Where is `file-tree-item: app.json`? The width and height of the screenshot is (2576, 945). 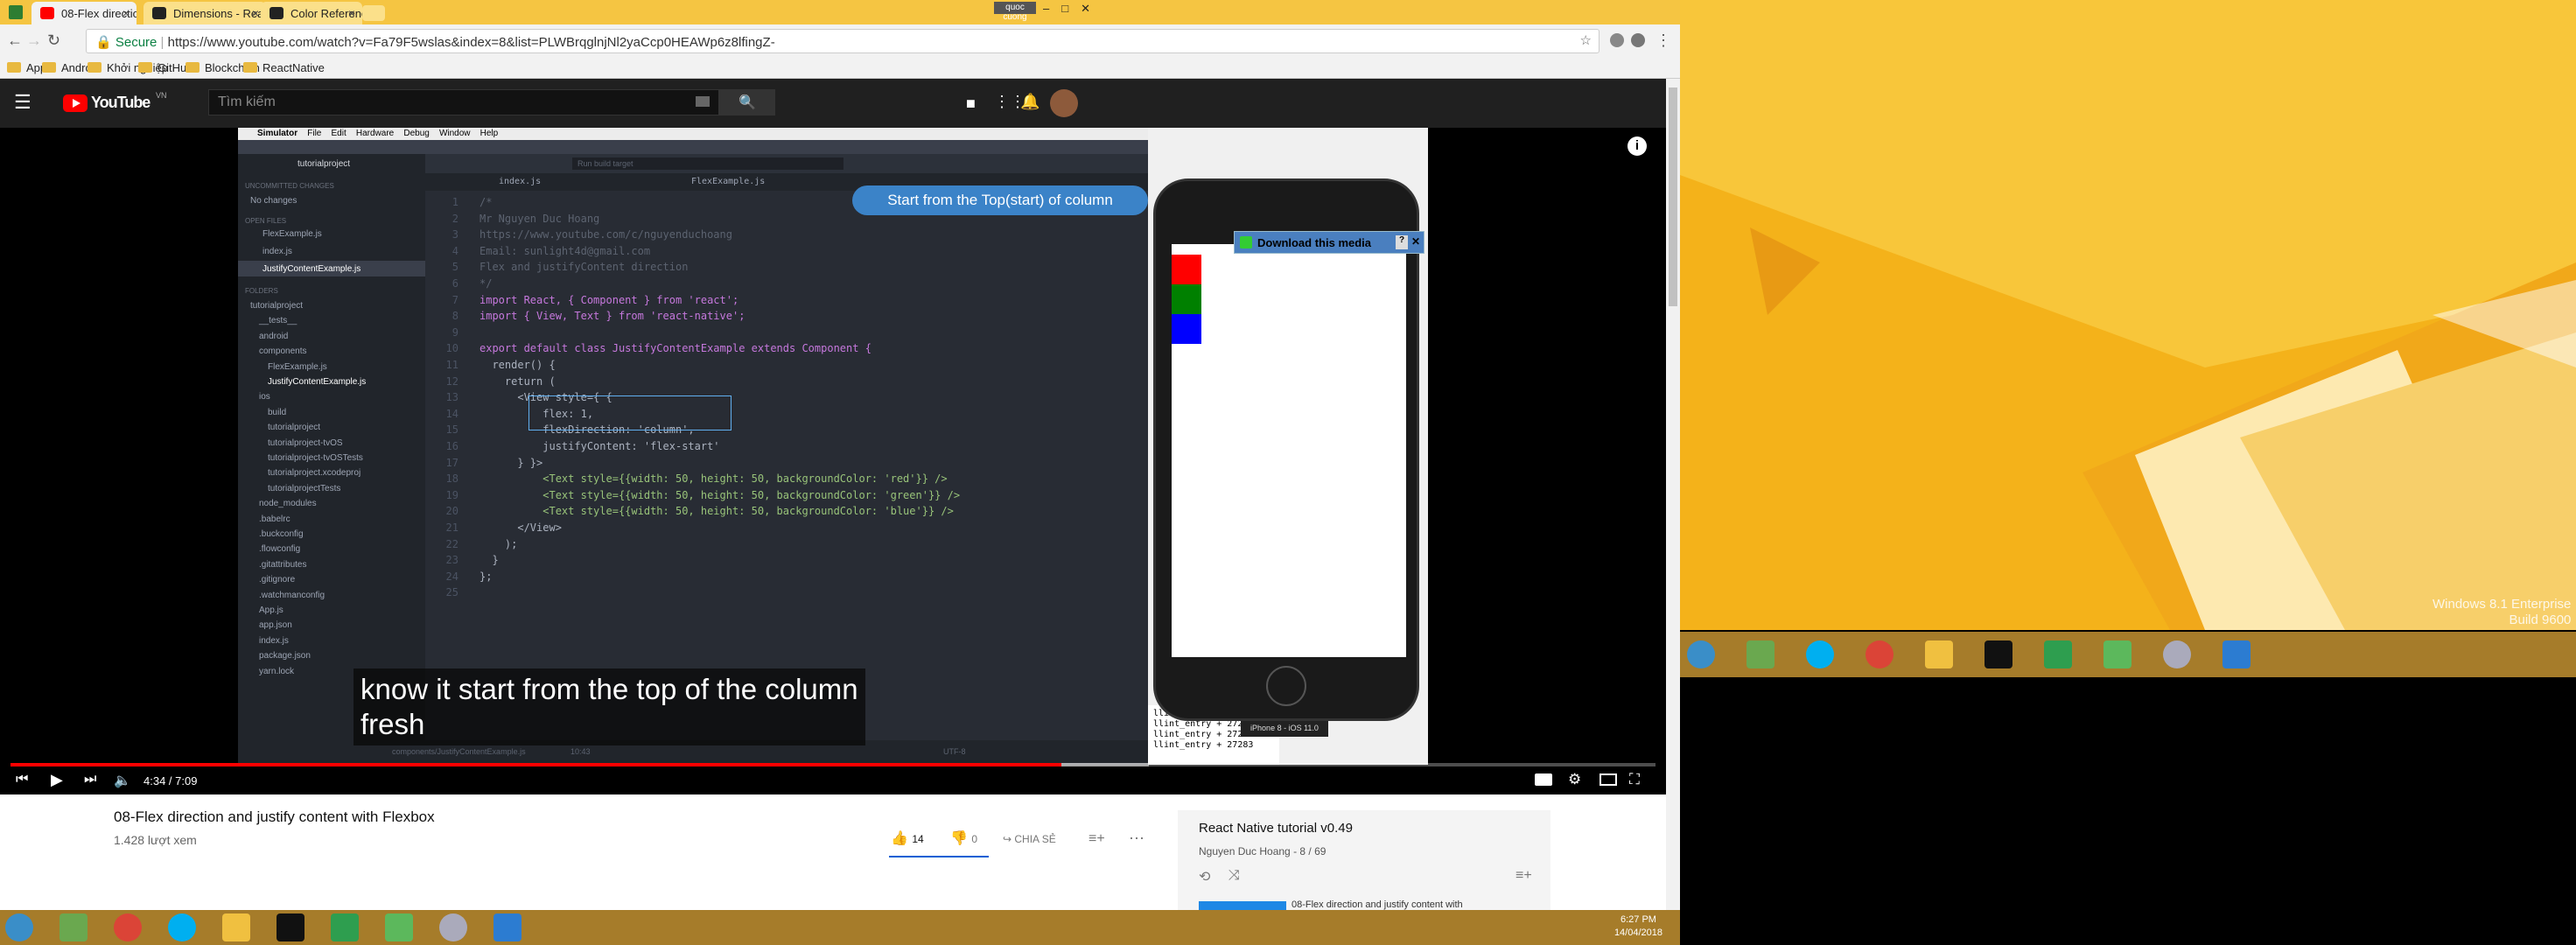
file-tree-item: app.json is located at coordinates (275, 625).